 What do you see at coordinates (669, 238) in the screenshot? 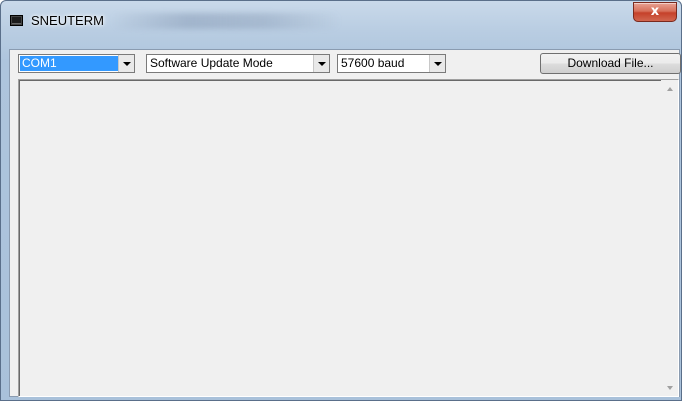
I see `vertical-scrollbar` at bounding box center [669, 238].